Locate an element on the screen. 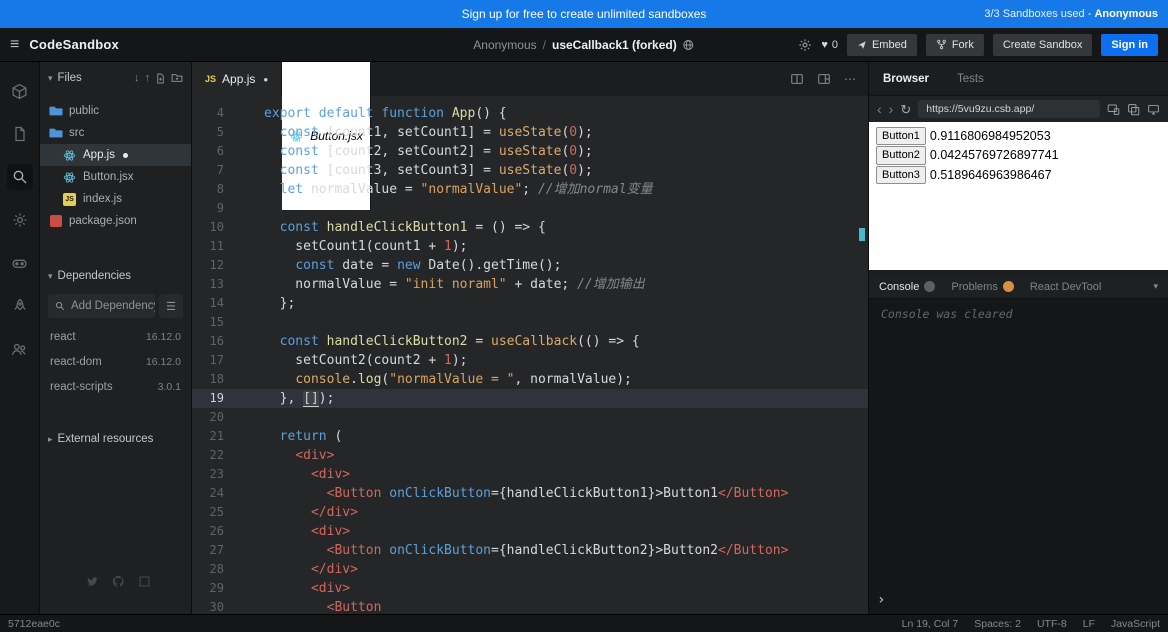 Image resolution: width=1168 pixels, height=632 pixels. new-folder-icon is located at coordinates (177, 78).